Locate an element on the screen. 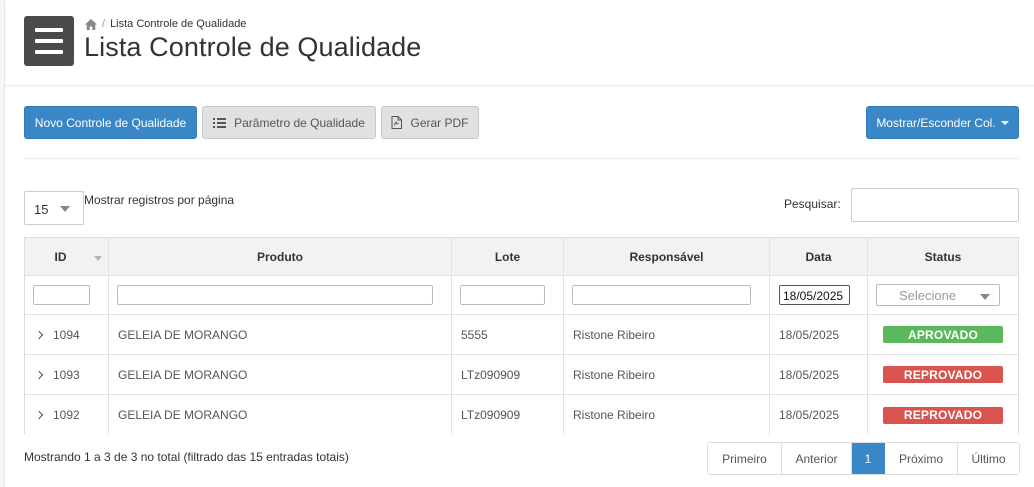 Image resolution: width=1034 pixels, height=487 pixels. pagination: Primeiro Anterior 1 Próximo Último is located at coordinates (863, 458).